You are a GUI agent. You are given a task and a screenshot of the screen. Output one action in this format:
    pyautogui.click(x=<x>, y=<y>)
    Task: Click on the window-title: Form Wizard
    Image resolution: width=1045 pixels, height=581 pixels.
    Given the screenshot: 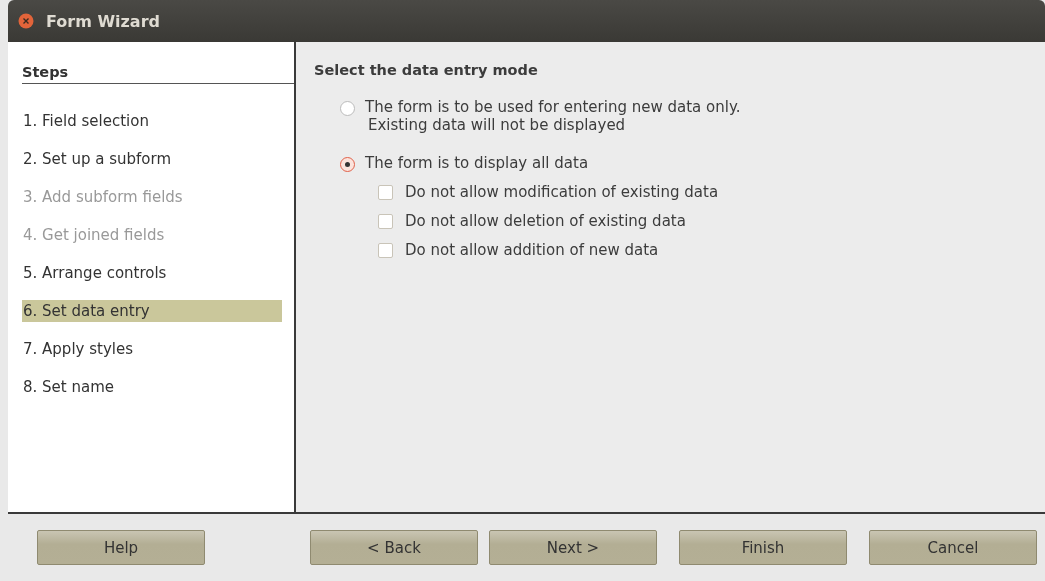 What is the action you would take?
    pyautogui.click(x=103, y=21)
    